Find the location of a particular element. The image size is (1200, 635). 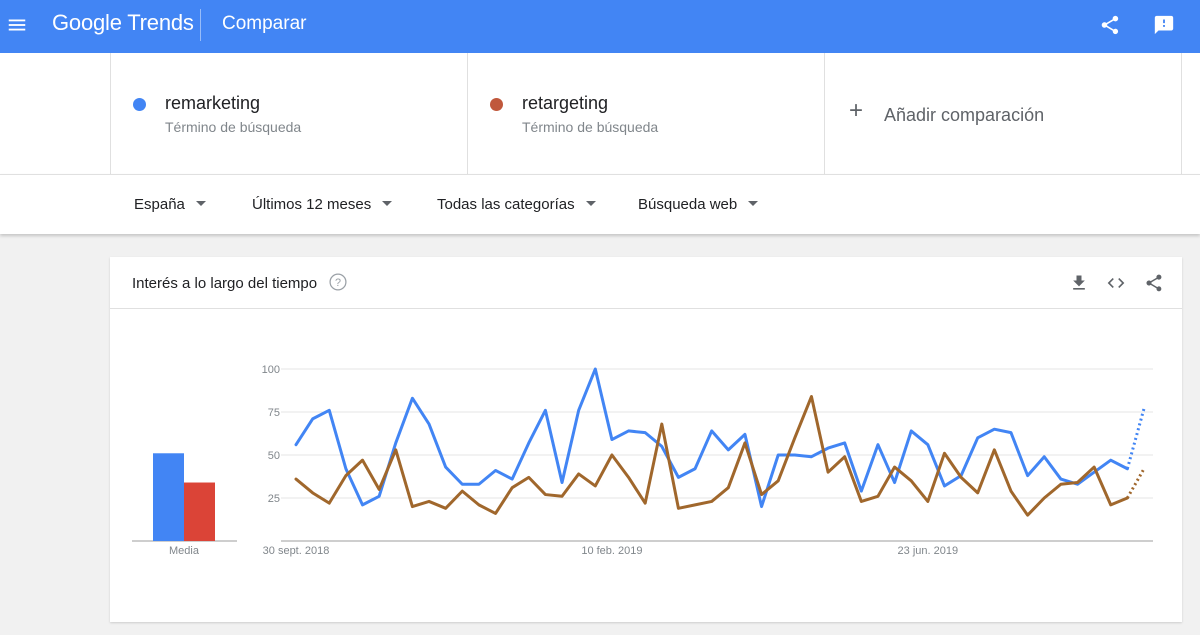

page-title: Comparar is located at coordinates (264, 23).